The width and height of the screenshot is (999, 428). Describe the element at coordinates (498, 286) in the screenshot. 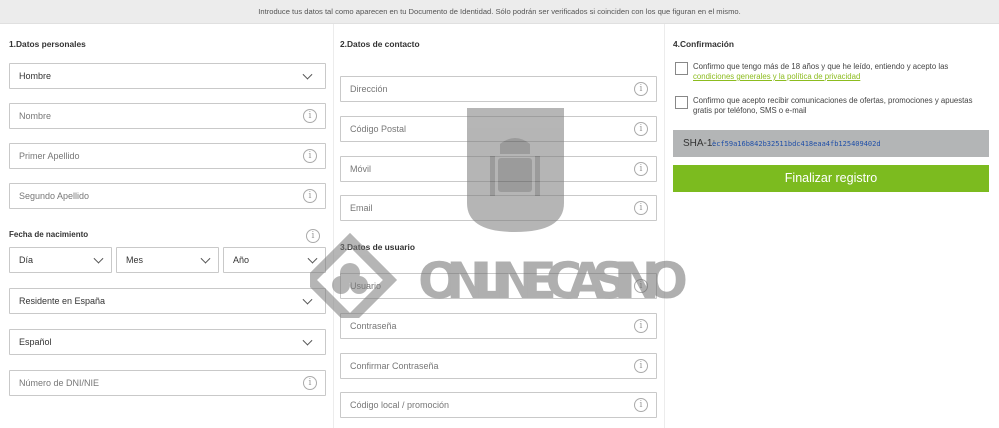

I see `username-input: Usuario i` at that location.